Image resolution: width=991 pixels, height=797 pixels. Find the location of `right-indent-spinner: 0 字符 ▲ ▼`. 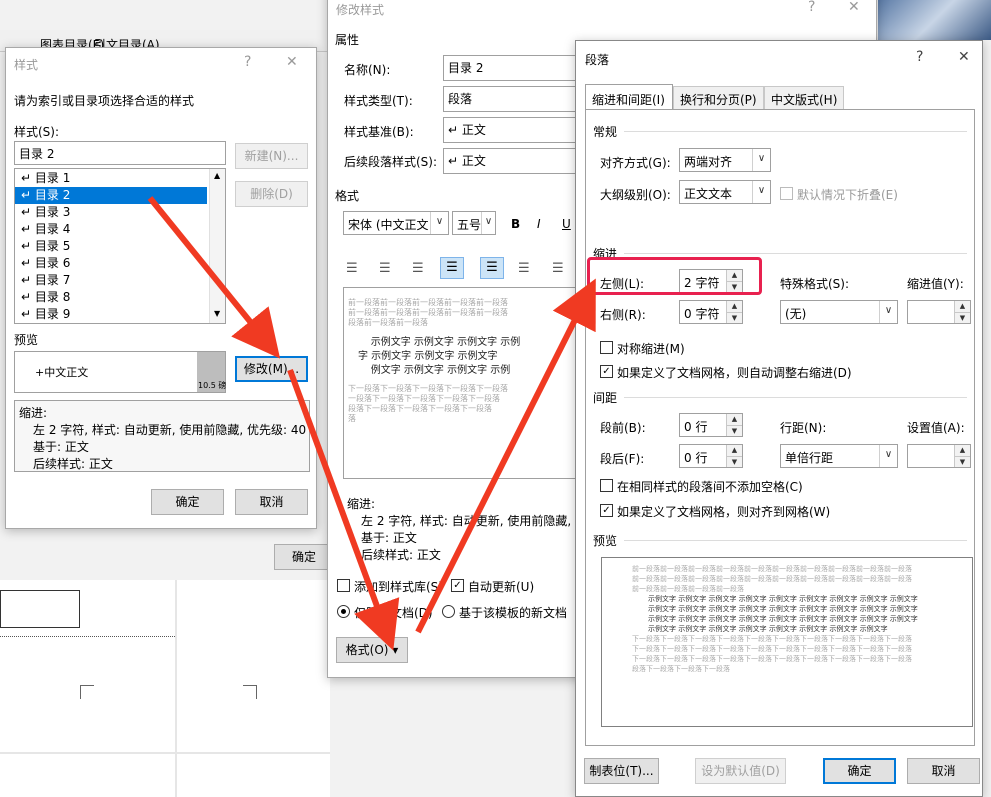

right-indent-spinner: 0 字符 ▲ ▼ is located at coordinates (711, 312).